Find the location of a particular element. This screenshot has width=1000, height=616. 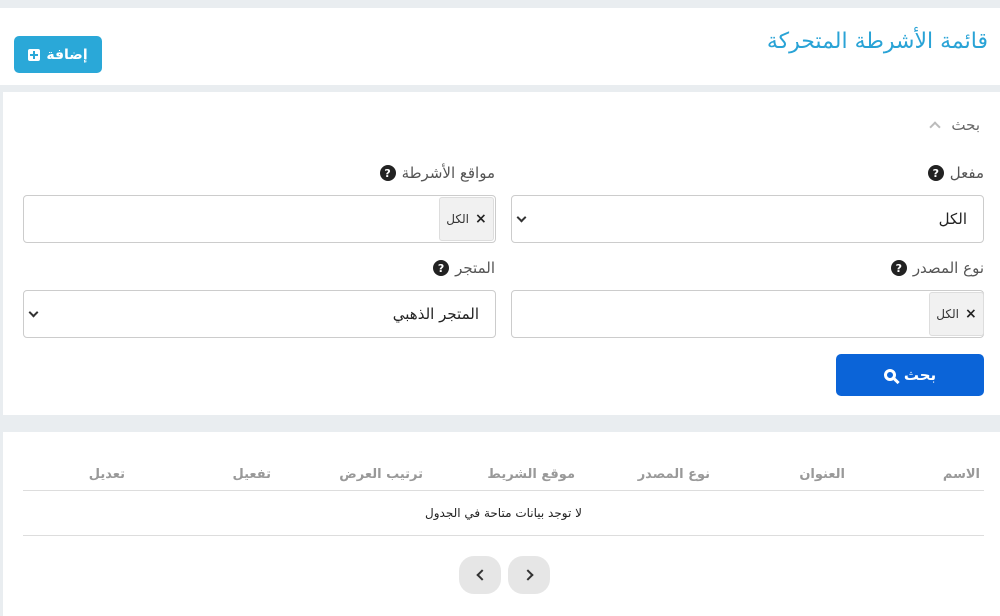

active-select: الكل is located at coordinates (747, 219).